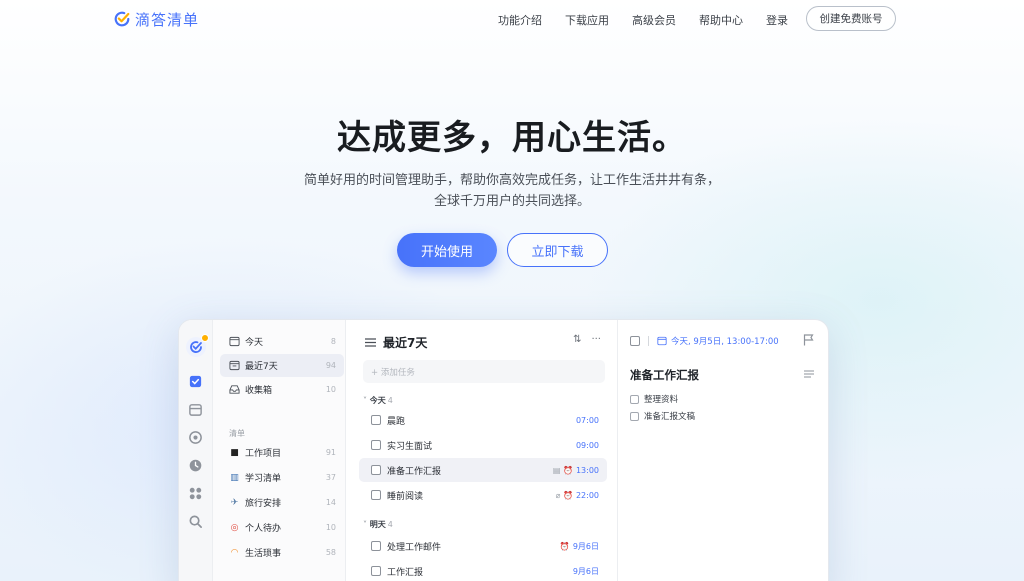 The height and width of the screenshot is (581, 1024). Describe the element at coordinates (587, 445) in the screenshot. I see `task-time: 09:00` at that location.